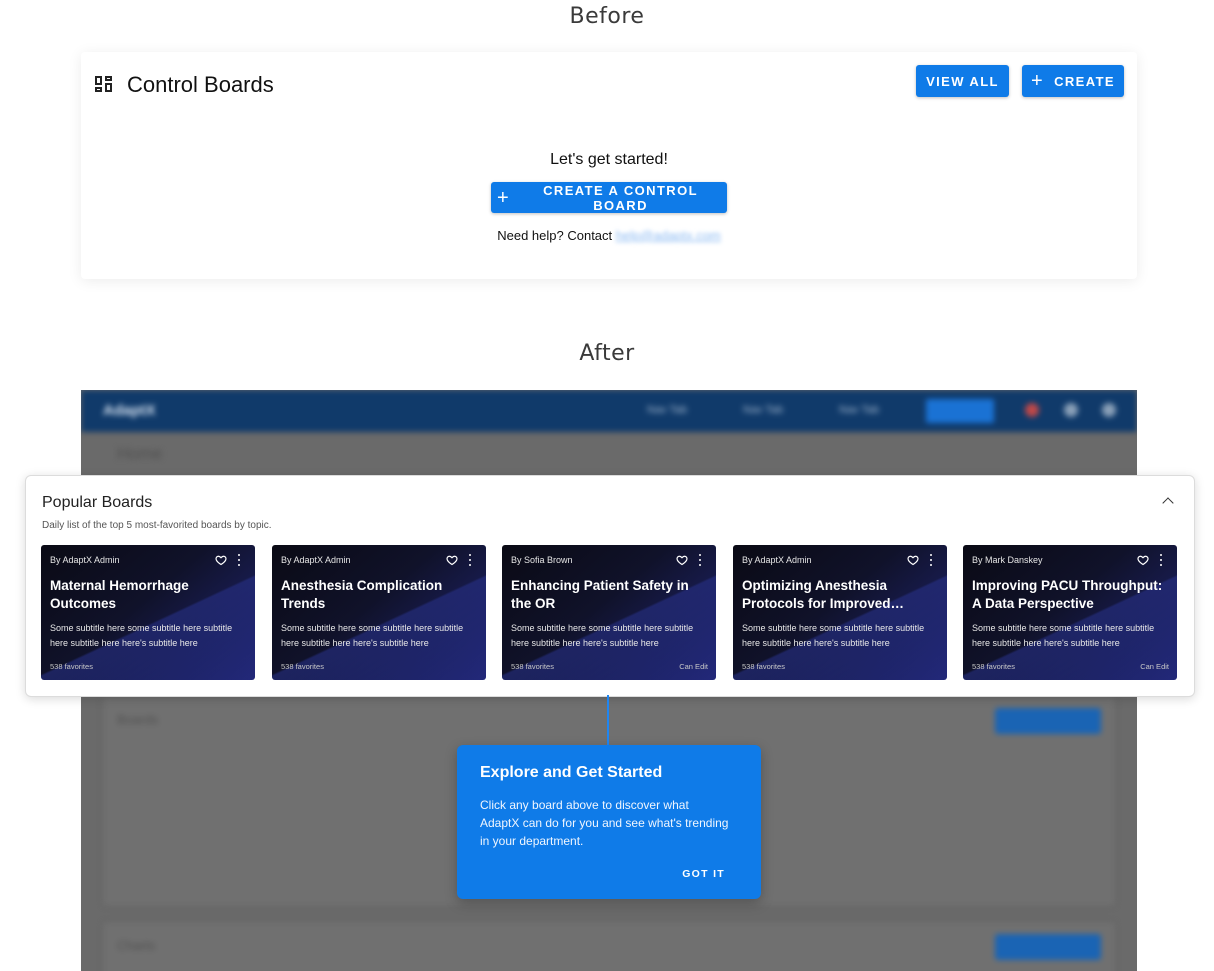 The image size is (1214, 971). Describe the element at coordinates (1084, 81) in the screenshot. I see `create-label: CREATE` at that location.